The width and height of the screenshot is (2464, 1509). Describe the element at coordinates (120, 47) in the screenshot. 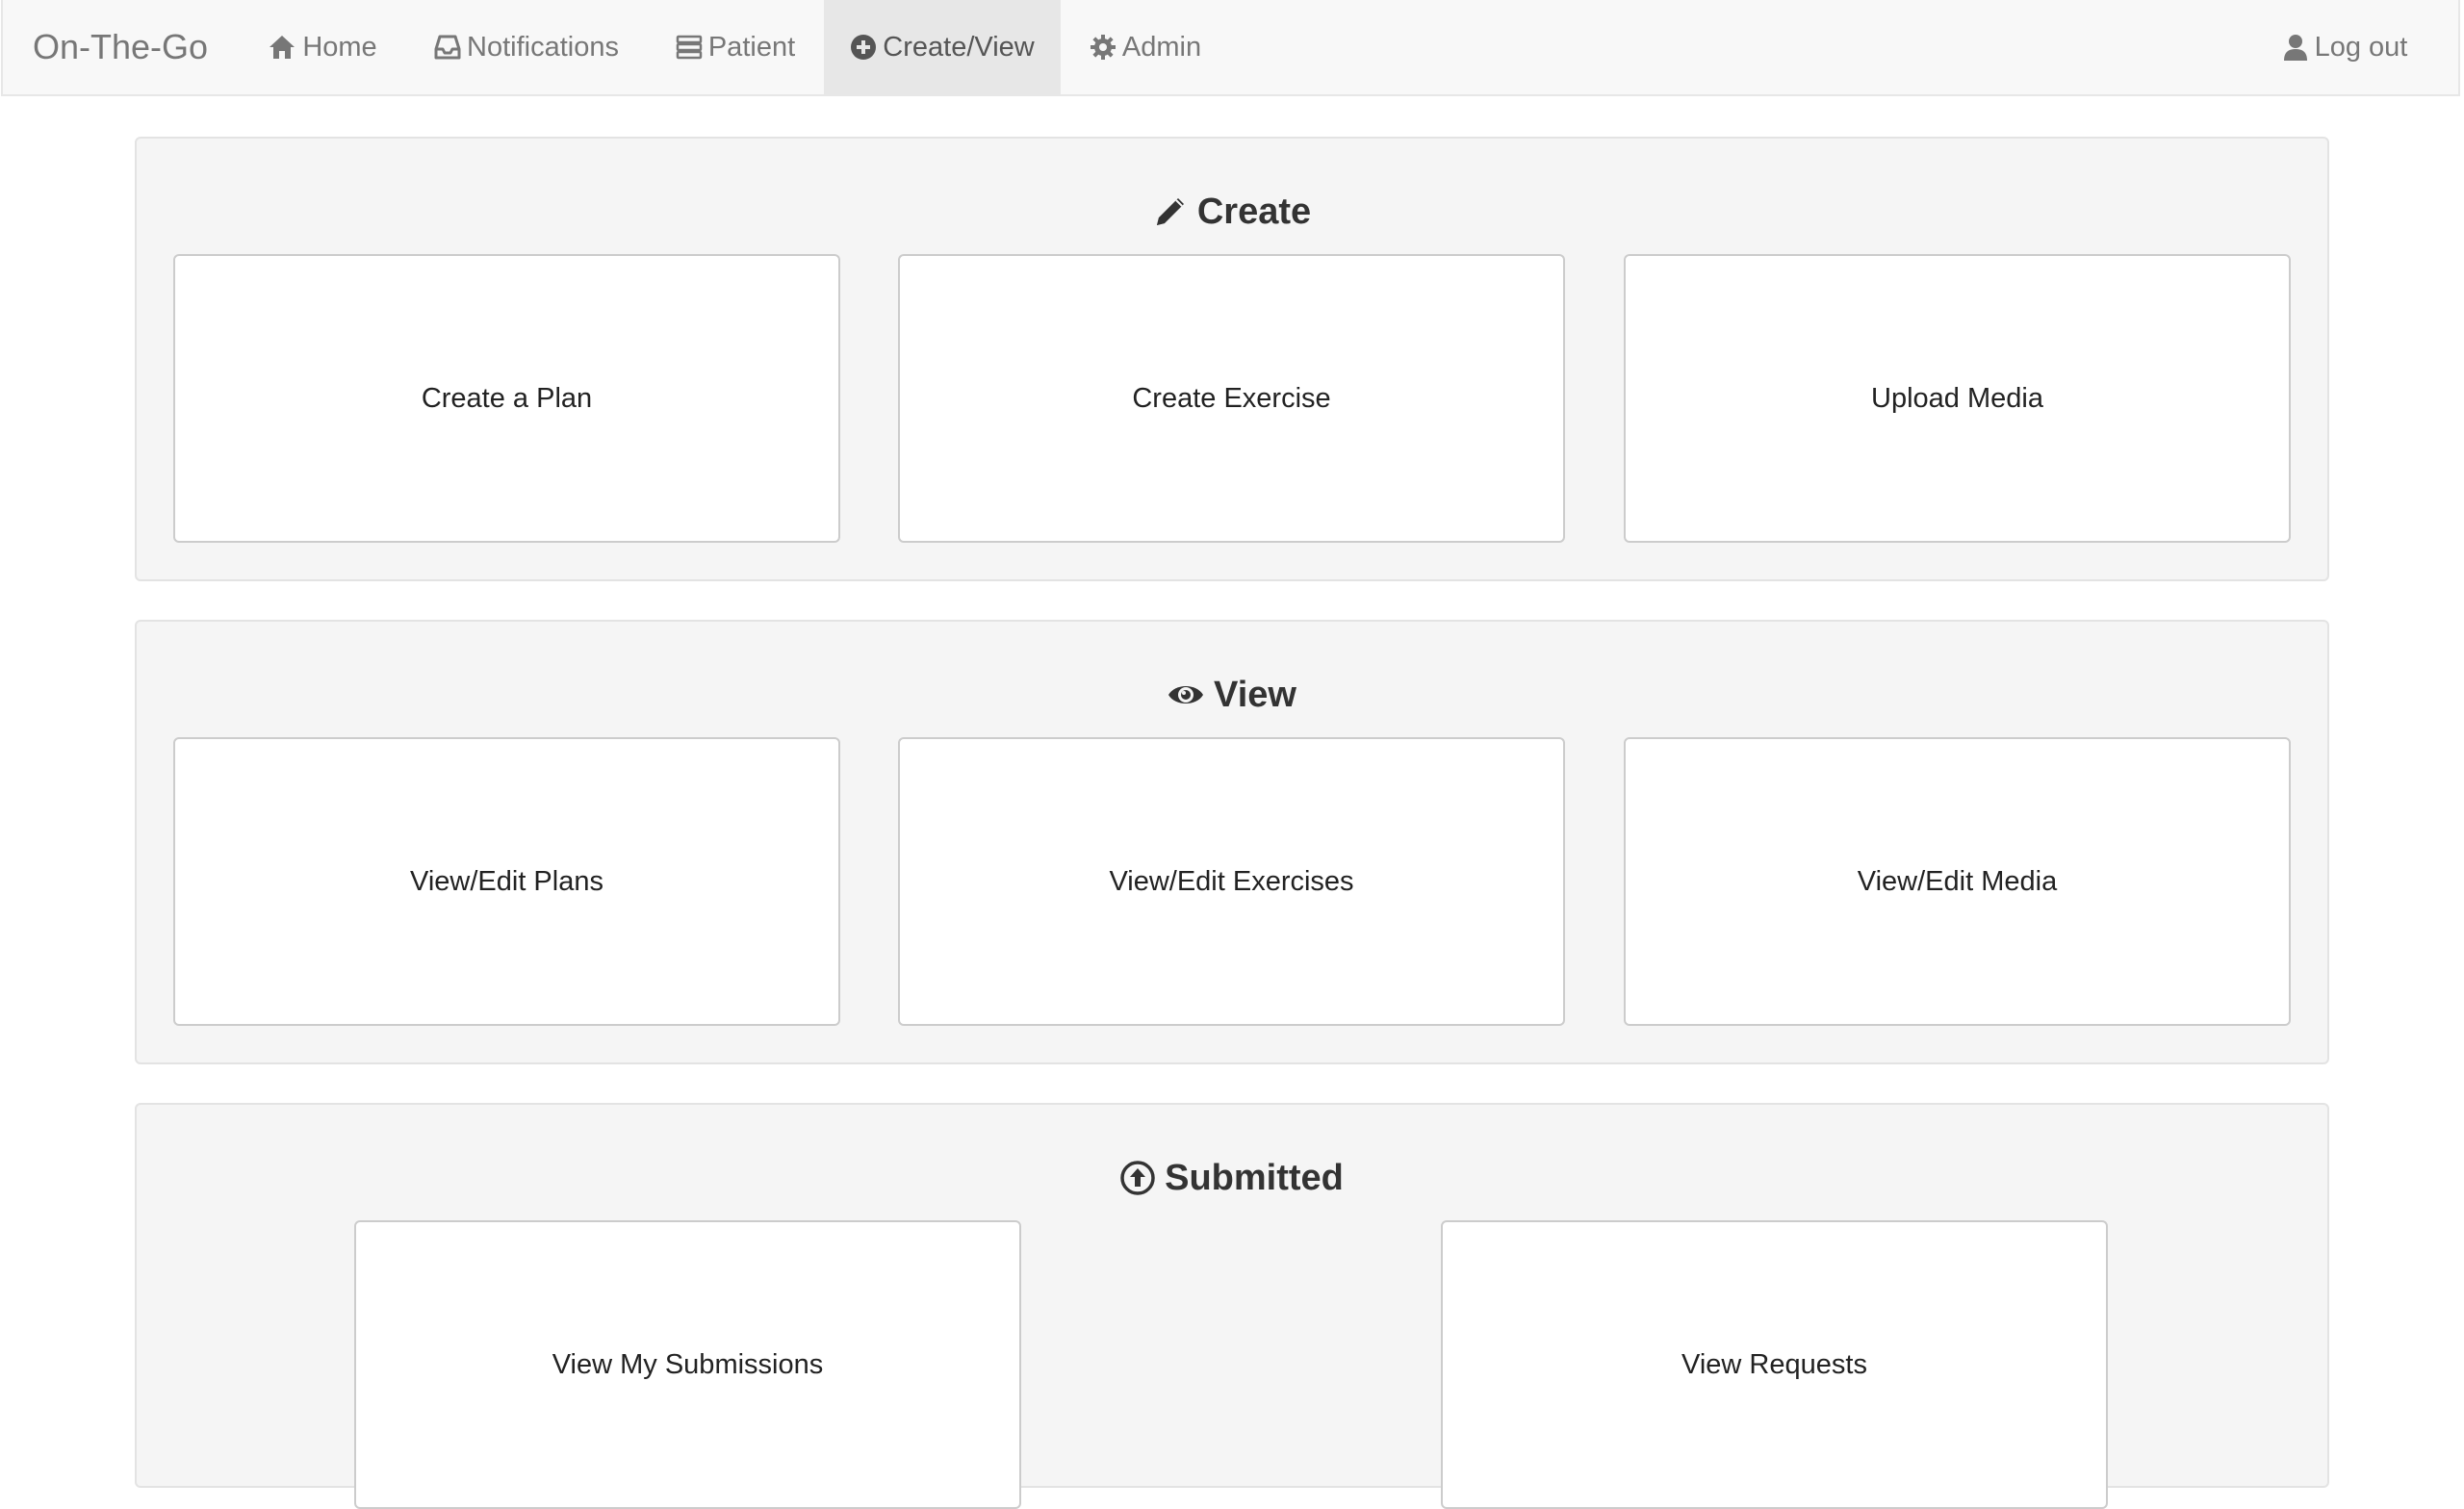

I see `brand-link: On-The-Go` at that location.